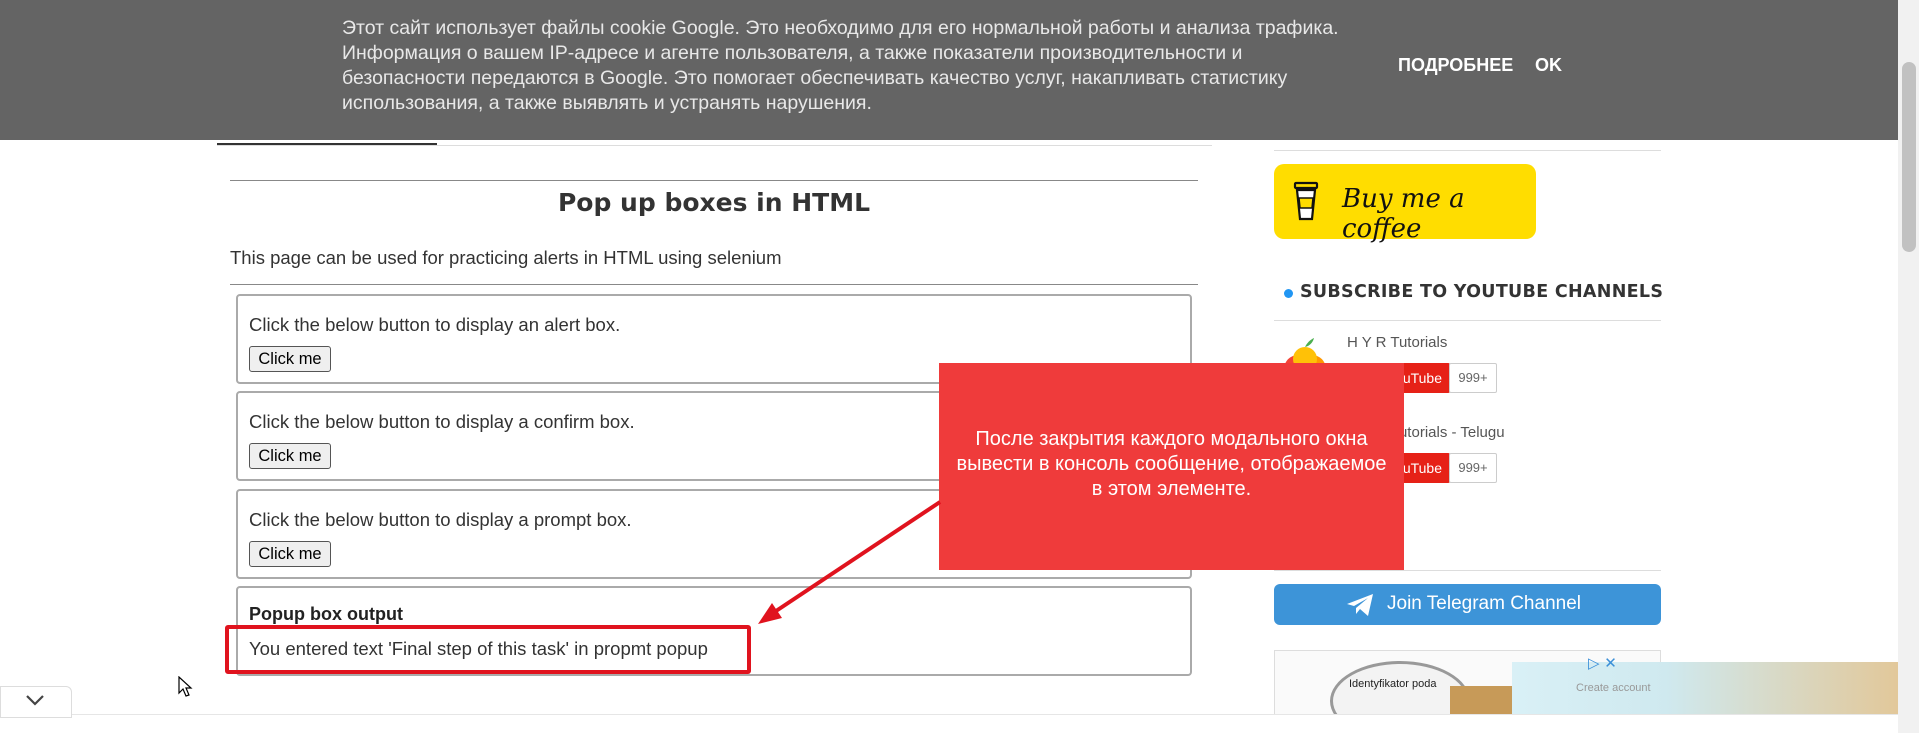 Image resolution: width=1919 pixels, height=733 pixels. I want to click on scrollbar-thumb, so click(1909, 157).